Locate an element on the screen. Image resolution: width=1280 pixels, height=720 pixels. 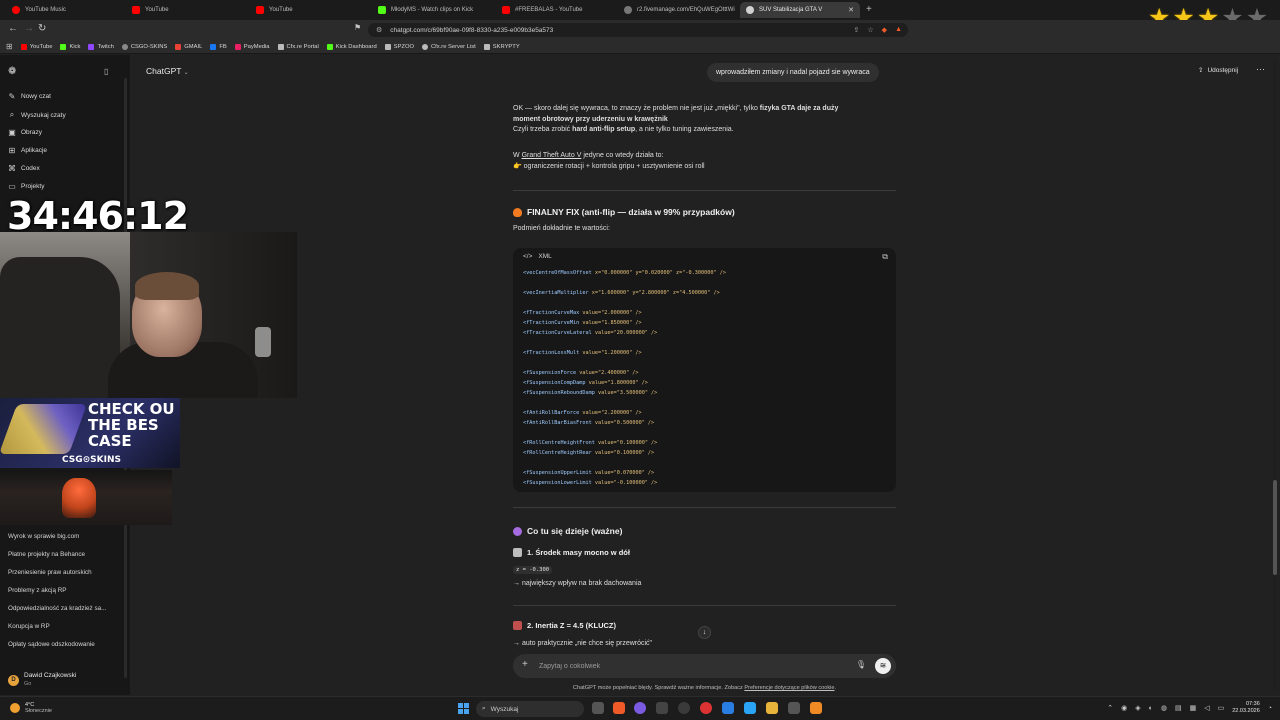
chat-history-item: Problemy z akcją RP is located at coordinates (64, 590).